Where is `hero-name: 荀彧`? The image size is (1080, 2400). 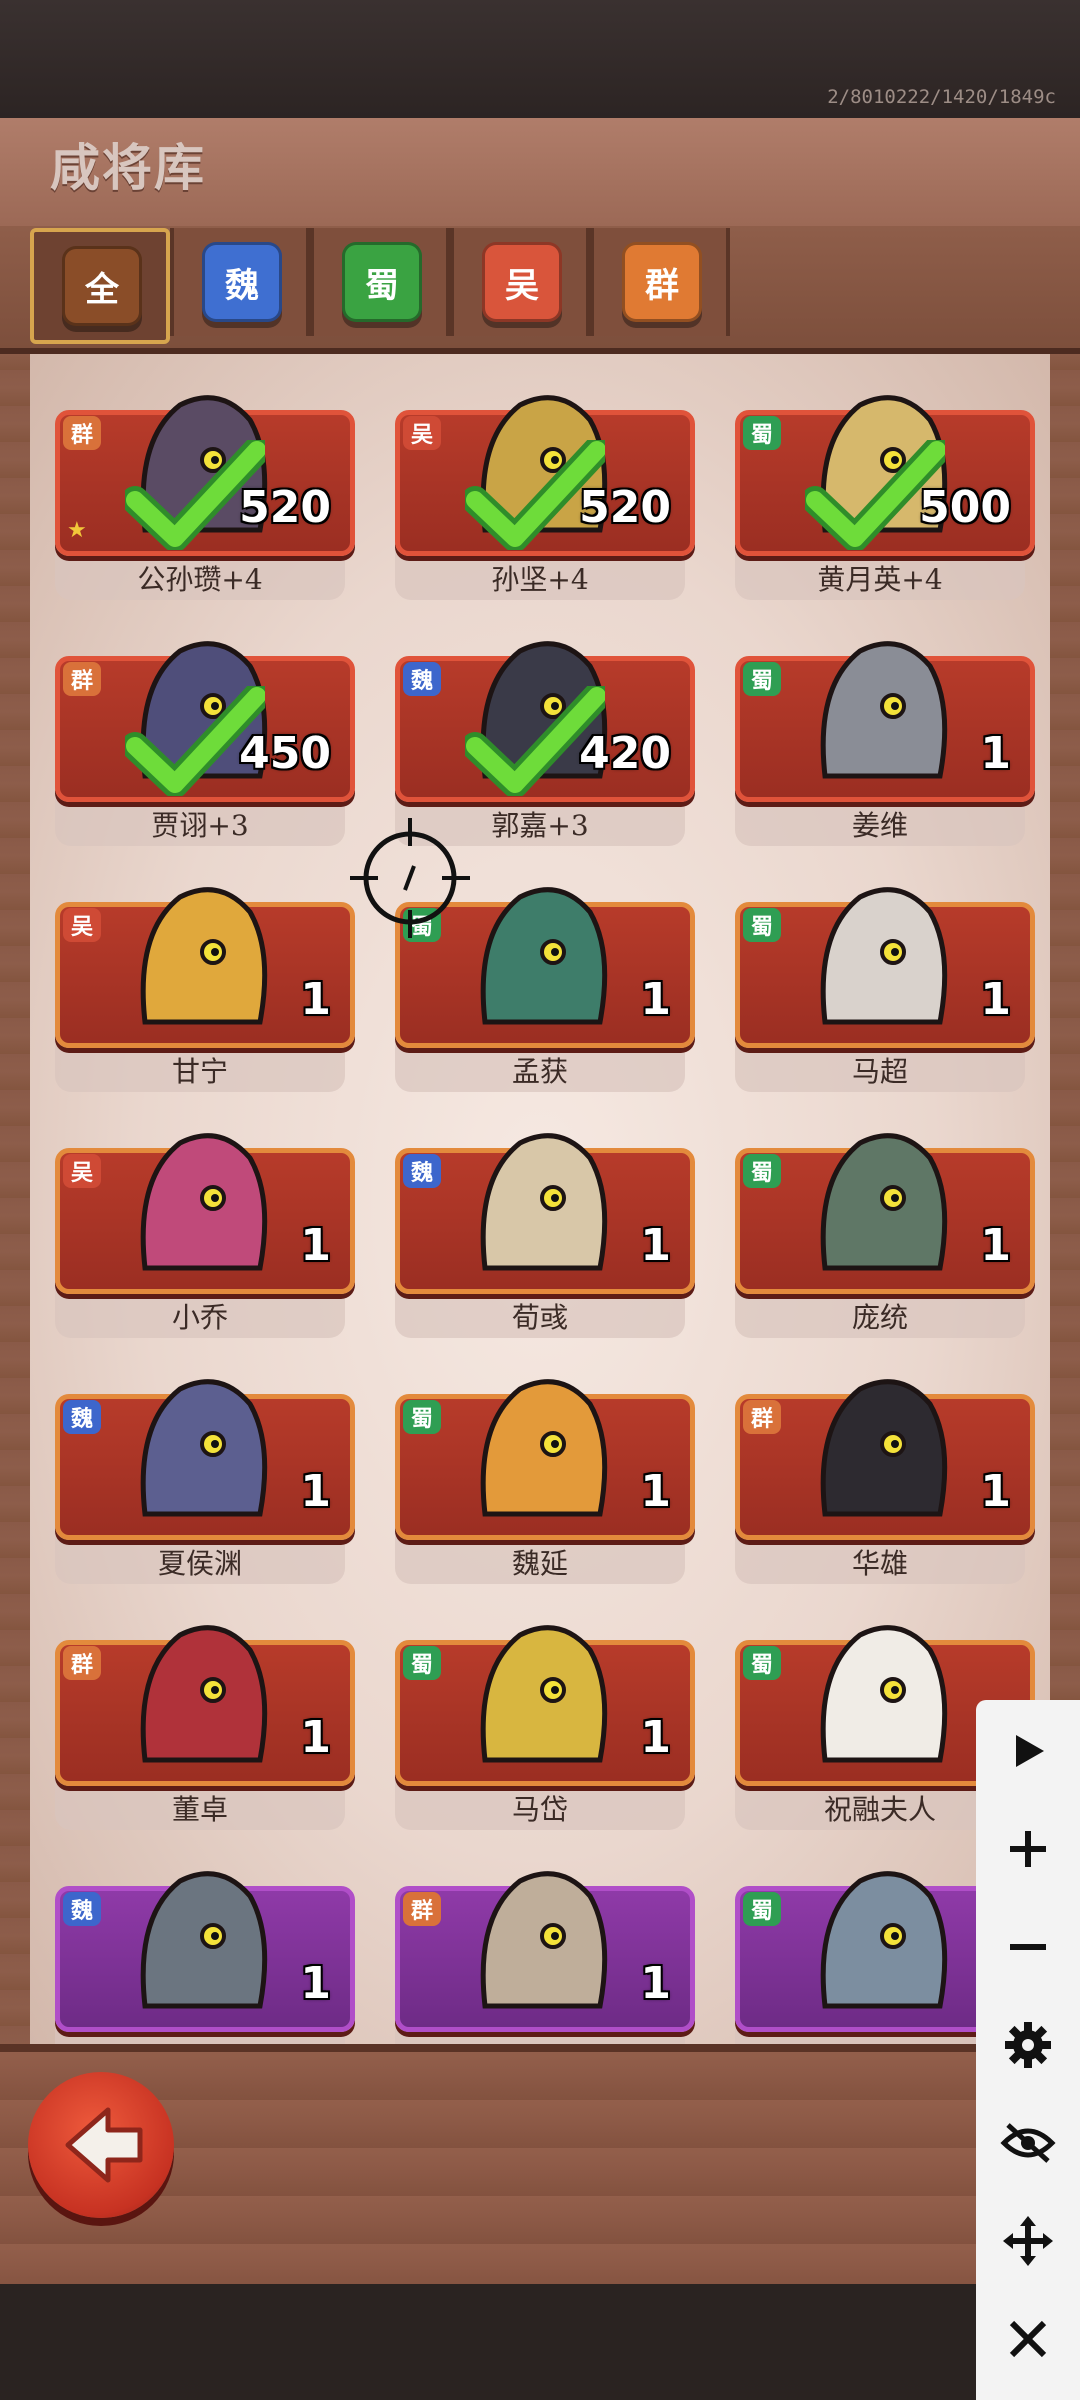
hero-name: 荀彧 is located at coordinates (539, 1317).